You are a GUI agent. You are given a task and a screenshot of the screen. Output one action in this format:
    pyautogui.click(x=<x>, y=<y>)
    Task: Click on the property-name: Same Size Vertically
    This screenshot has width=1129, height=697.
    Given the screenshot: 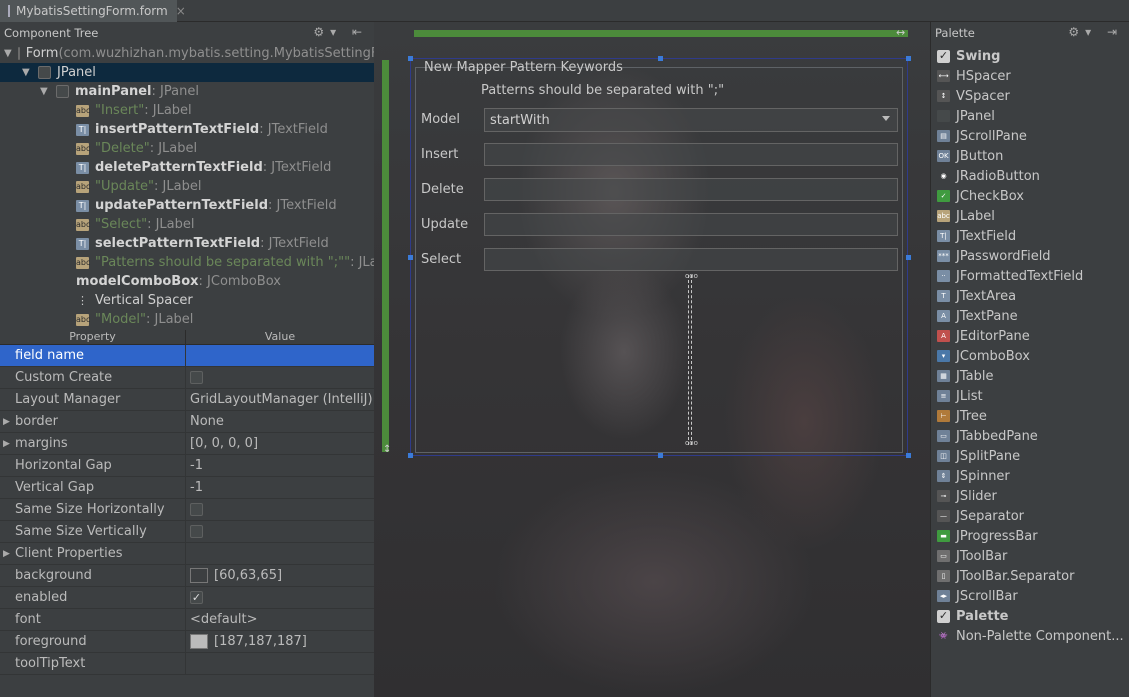 What is the action you would take?
    pyautogui.click(x=93, y=531)
    